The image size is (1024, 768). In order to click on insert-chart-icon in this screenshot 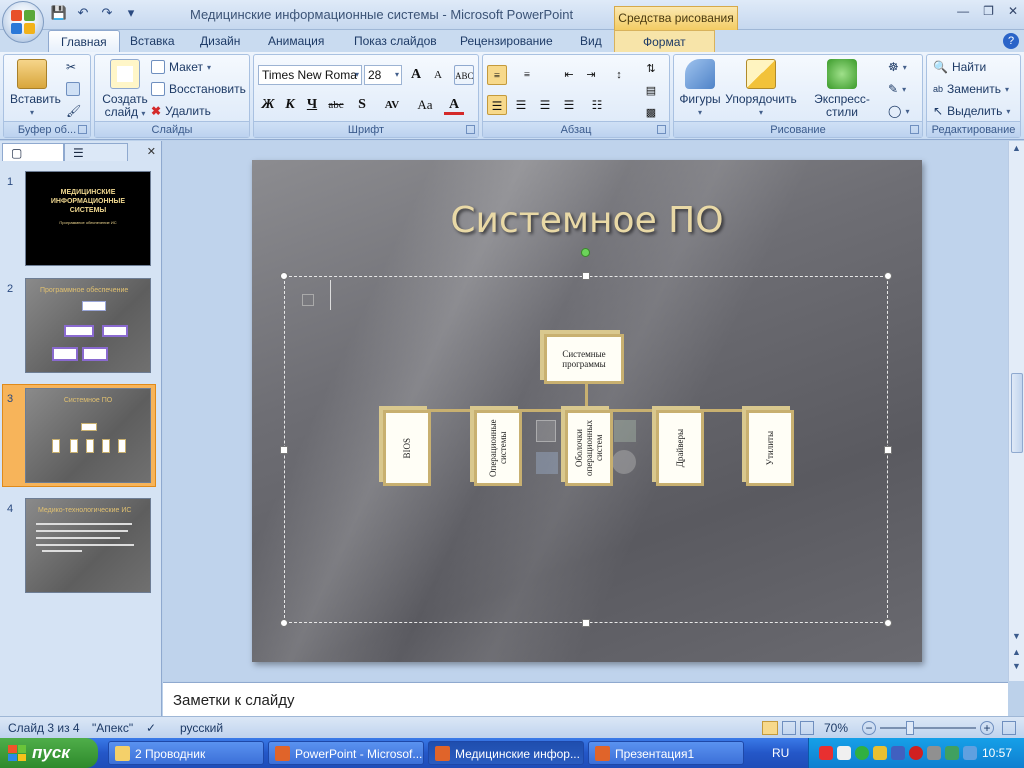, I will do `click(625, 431)`.